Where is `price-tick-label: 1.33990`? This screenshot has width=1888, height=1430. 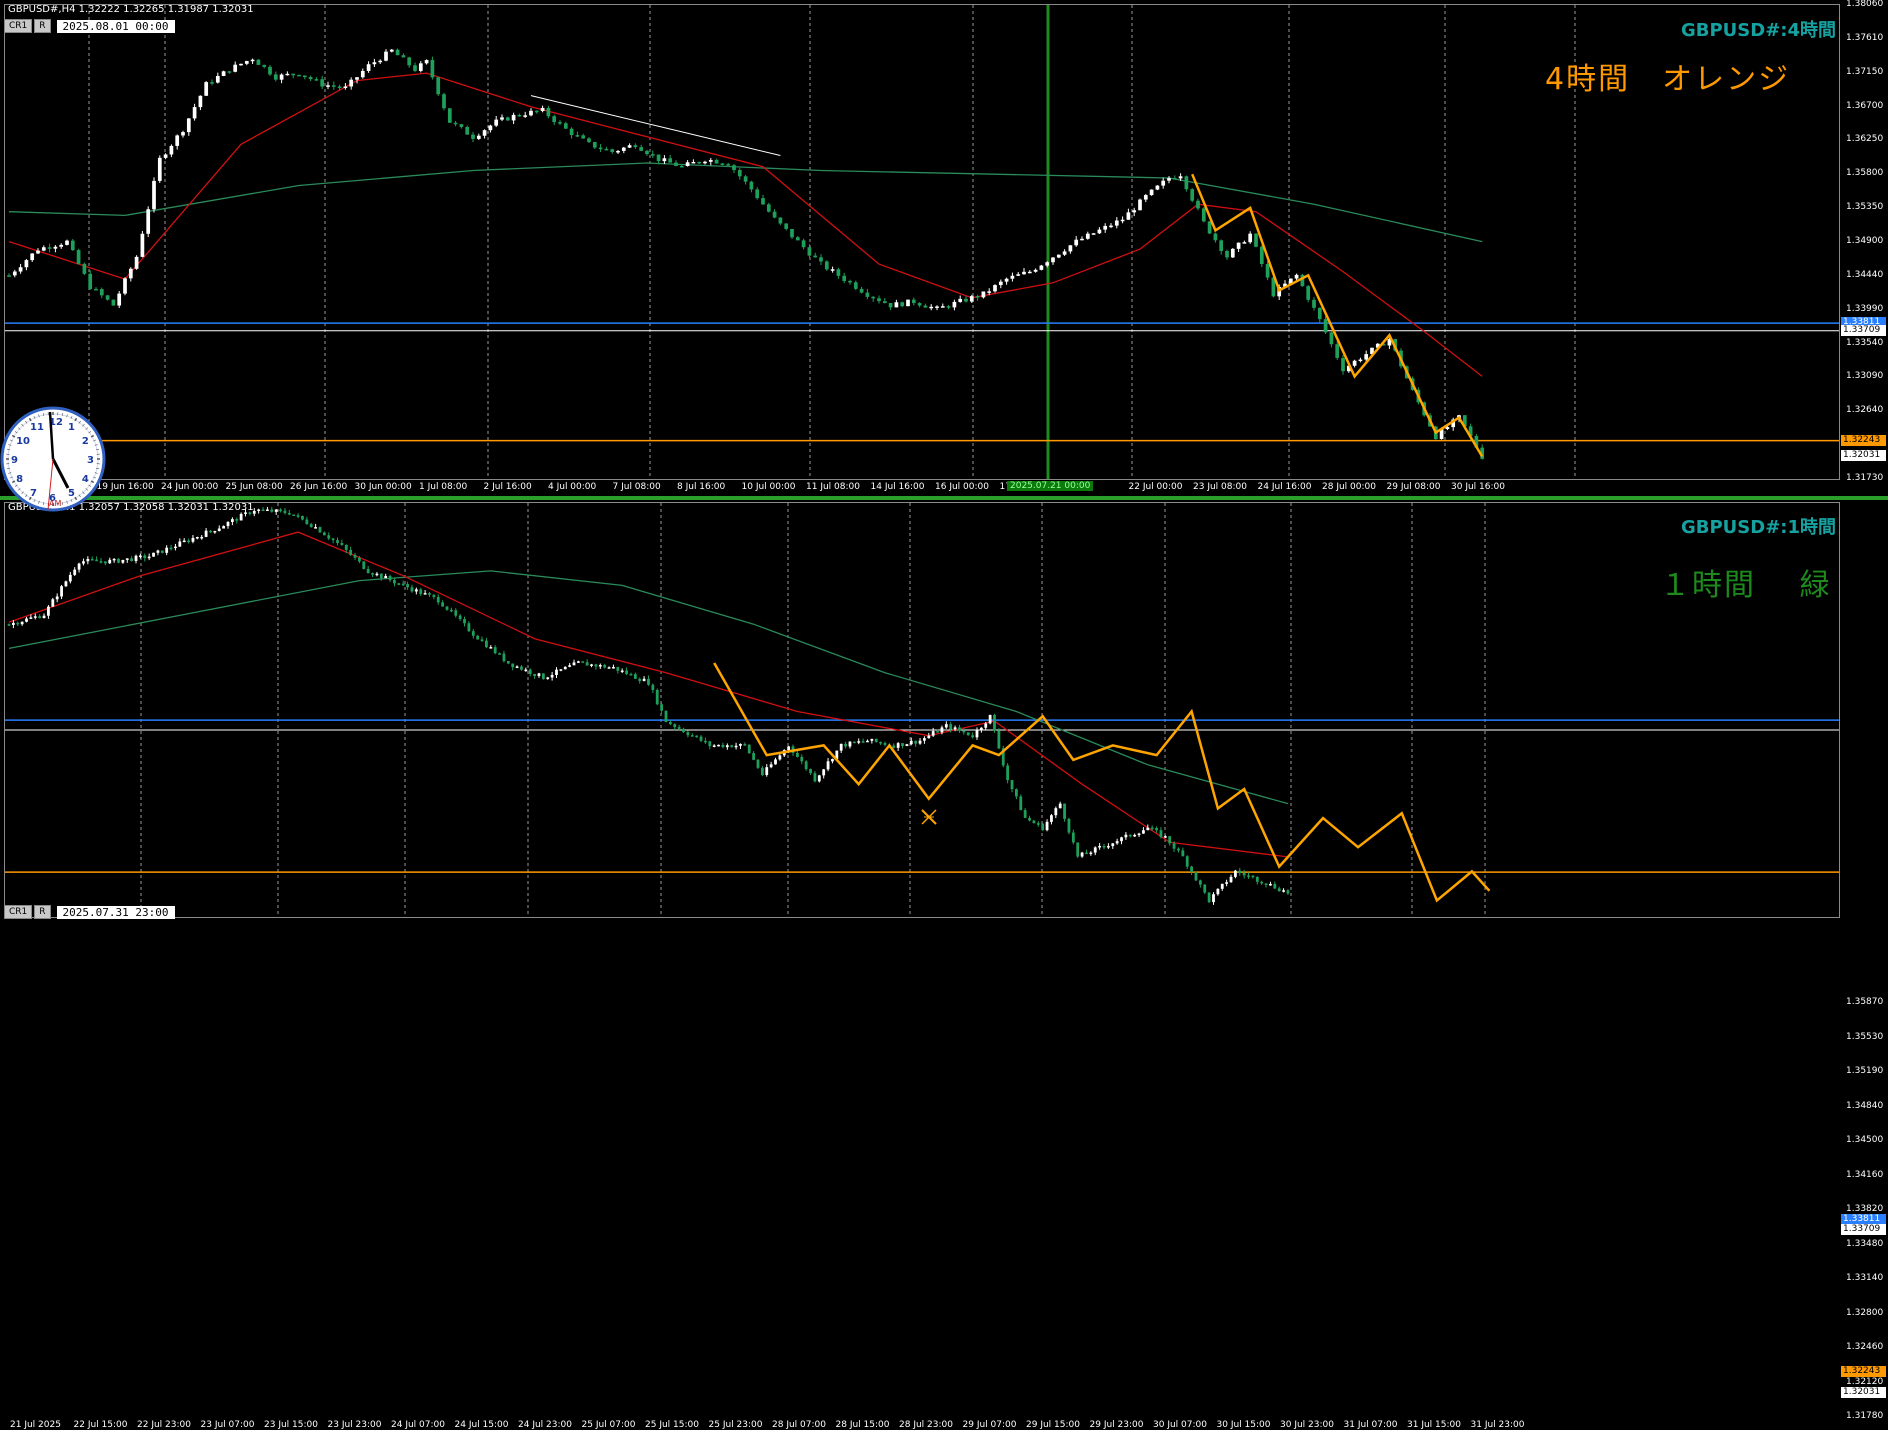
price-tick-label: 1.33990 is located at coordinates (1864, 309).